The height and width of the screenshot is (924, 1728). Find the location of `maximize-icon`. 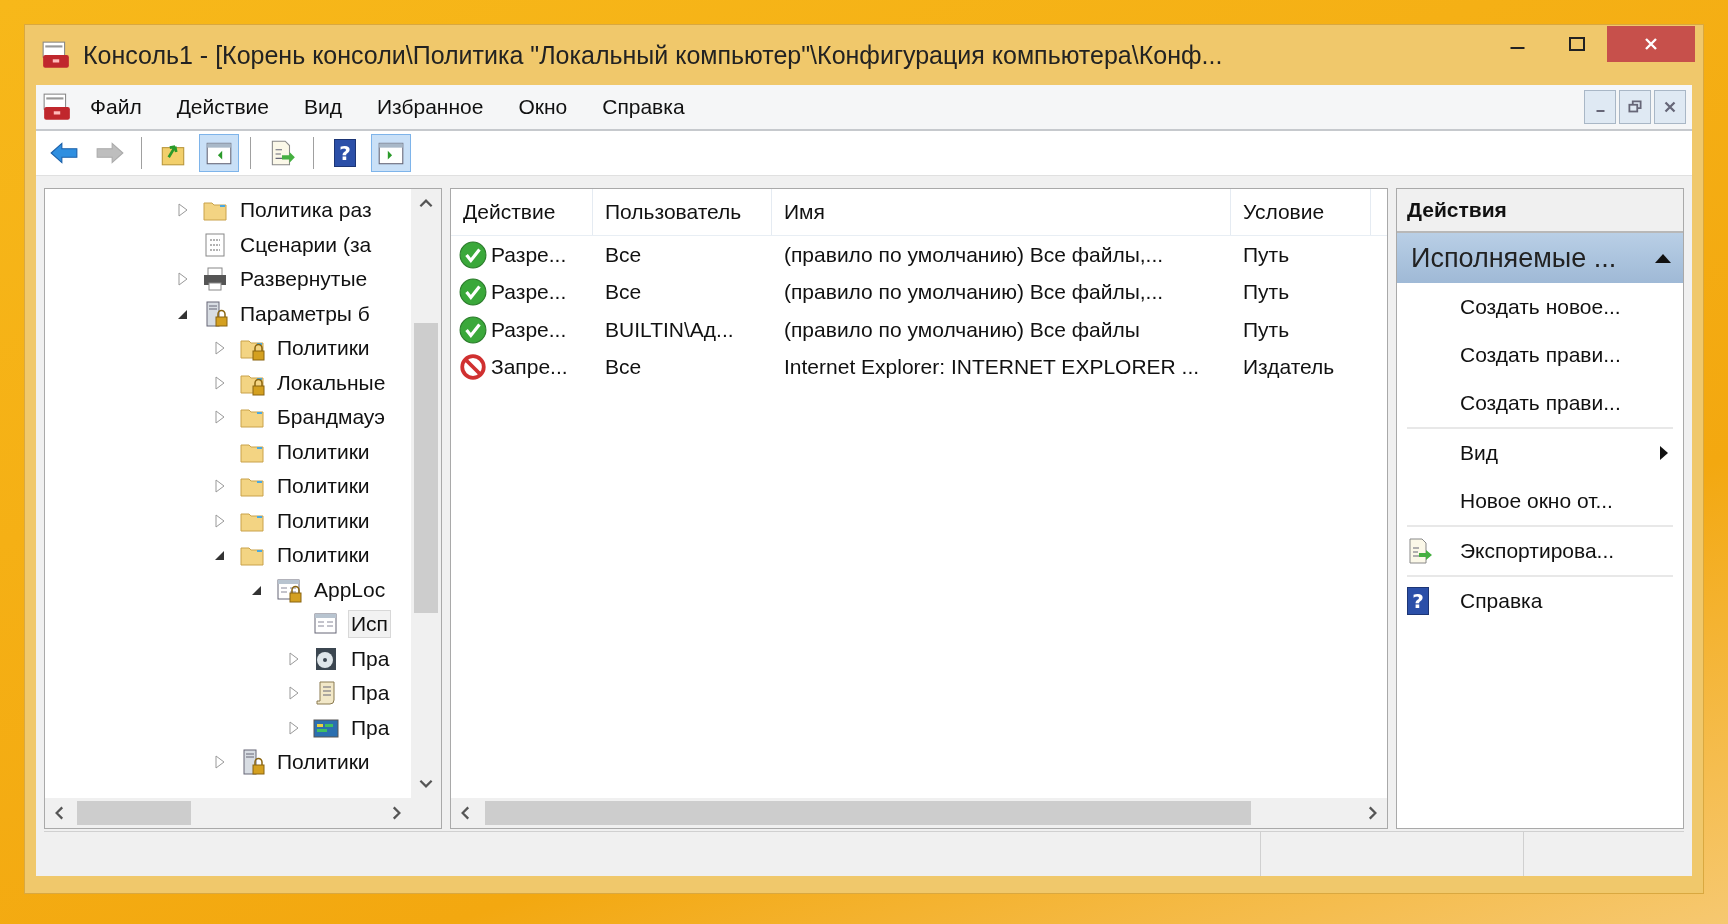

maximize-icon is located at coordinates (1577, 44).